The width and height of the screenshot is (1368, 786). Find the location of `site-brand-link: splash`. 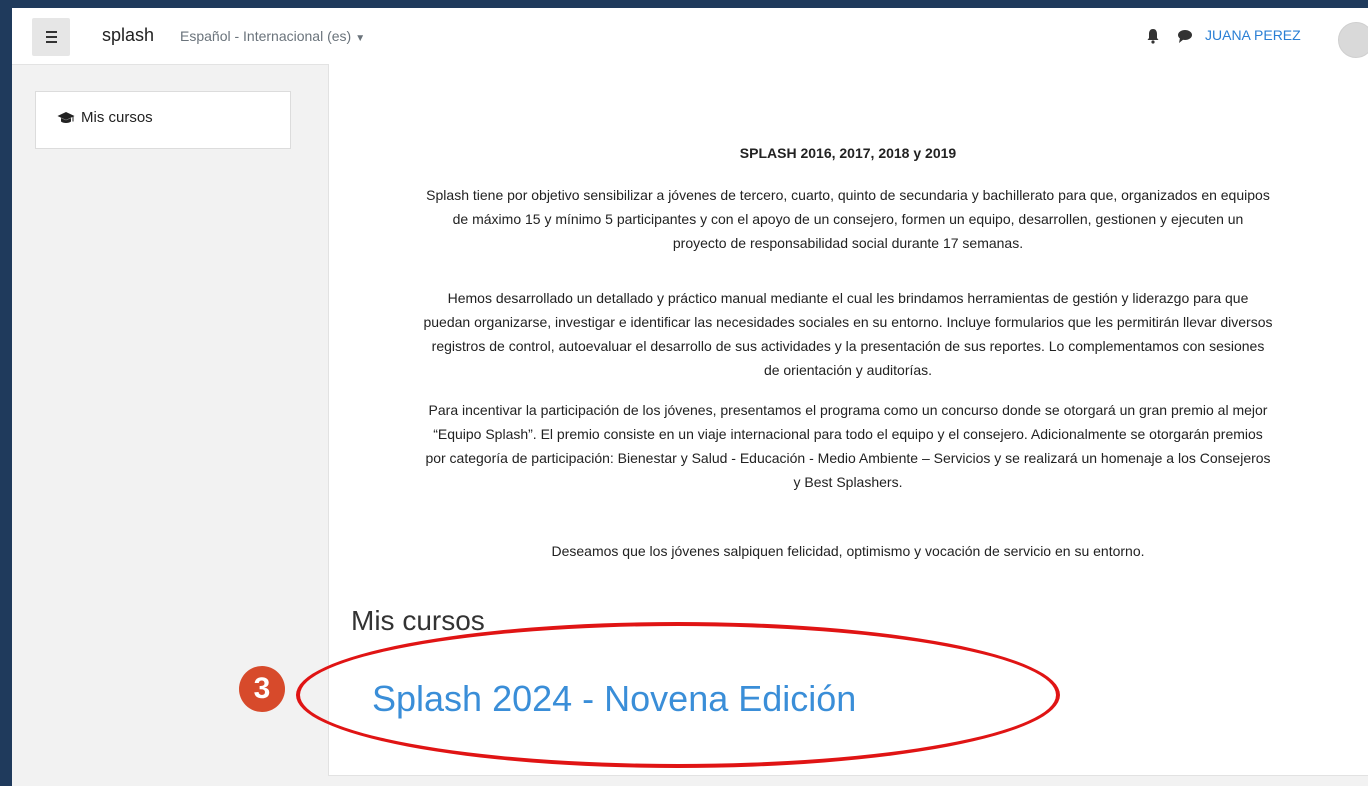

site-brand-link: splash is located at coordinates (128, 35).